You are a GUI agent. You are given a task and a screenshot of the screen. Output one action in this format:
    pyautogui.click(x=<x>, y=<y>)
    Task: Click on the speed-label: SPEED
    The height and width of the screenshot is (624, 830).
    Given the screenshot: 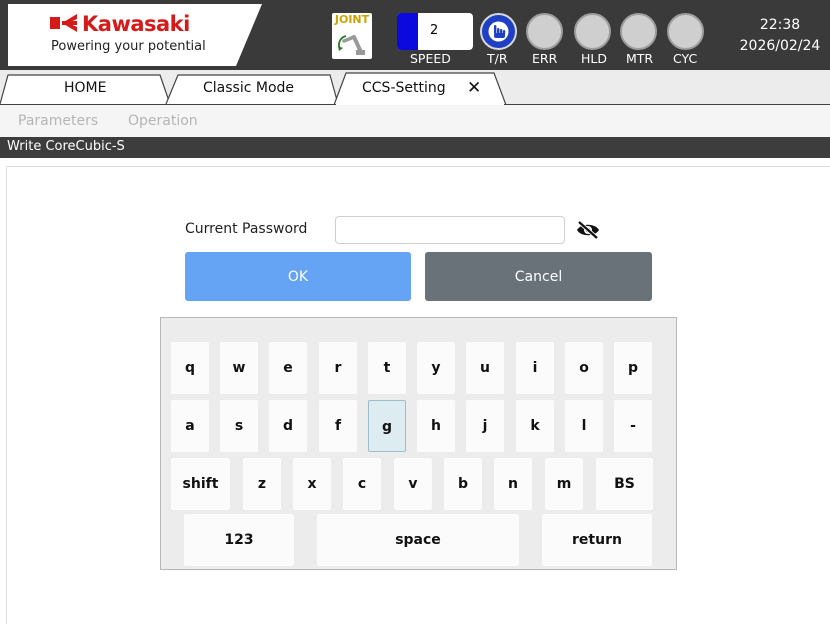 What is the action you would take?
    pyautogui.click(x=430, y=58)
    